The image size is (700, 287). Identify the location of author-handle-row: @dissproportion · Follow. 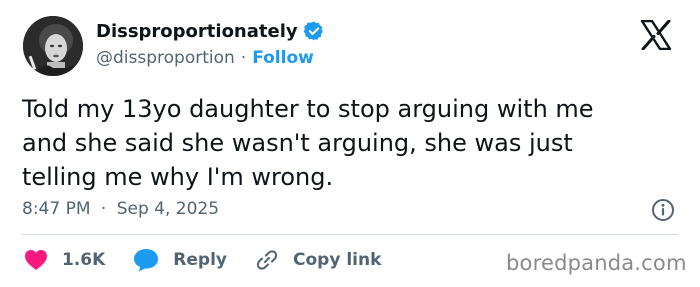
(205, 58).